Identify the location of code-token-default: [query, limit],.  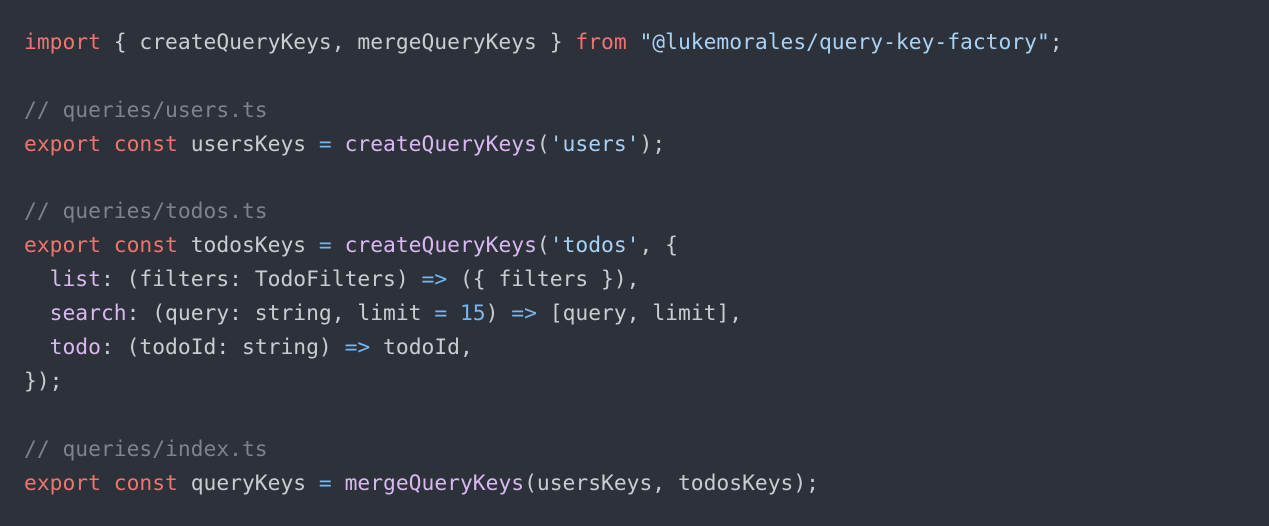
(639, 314).